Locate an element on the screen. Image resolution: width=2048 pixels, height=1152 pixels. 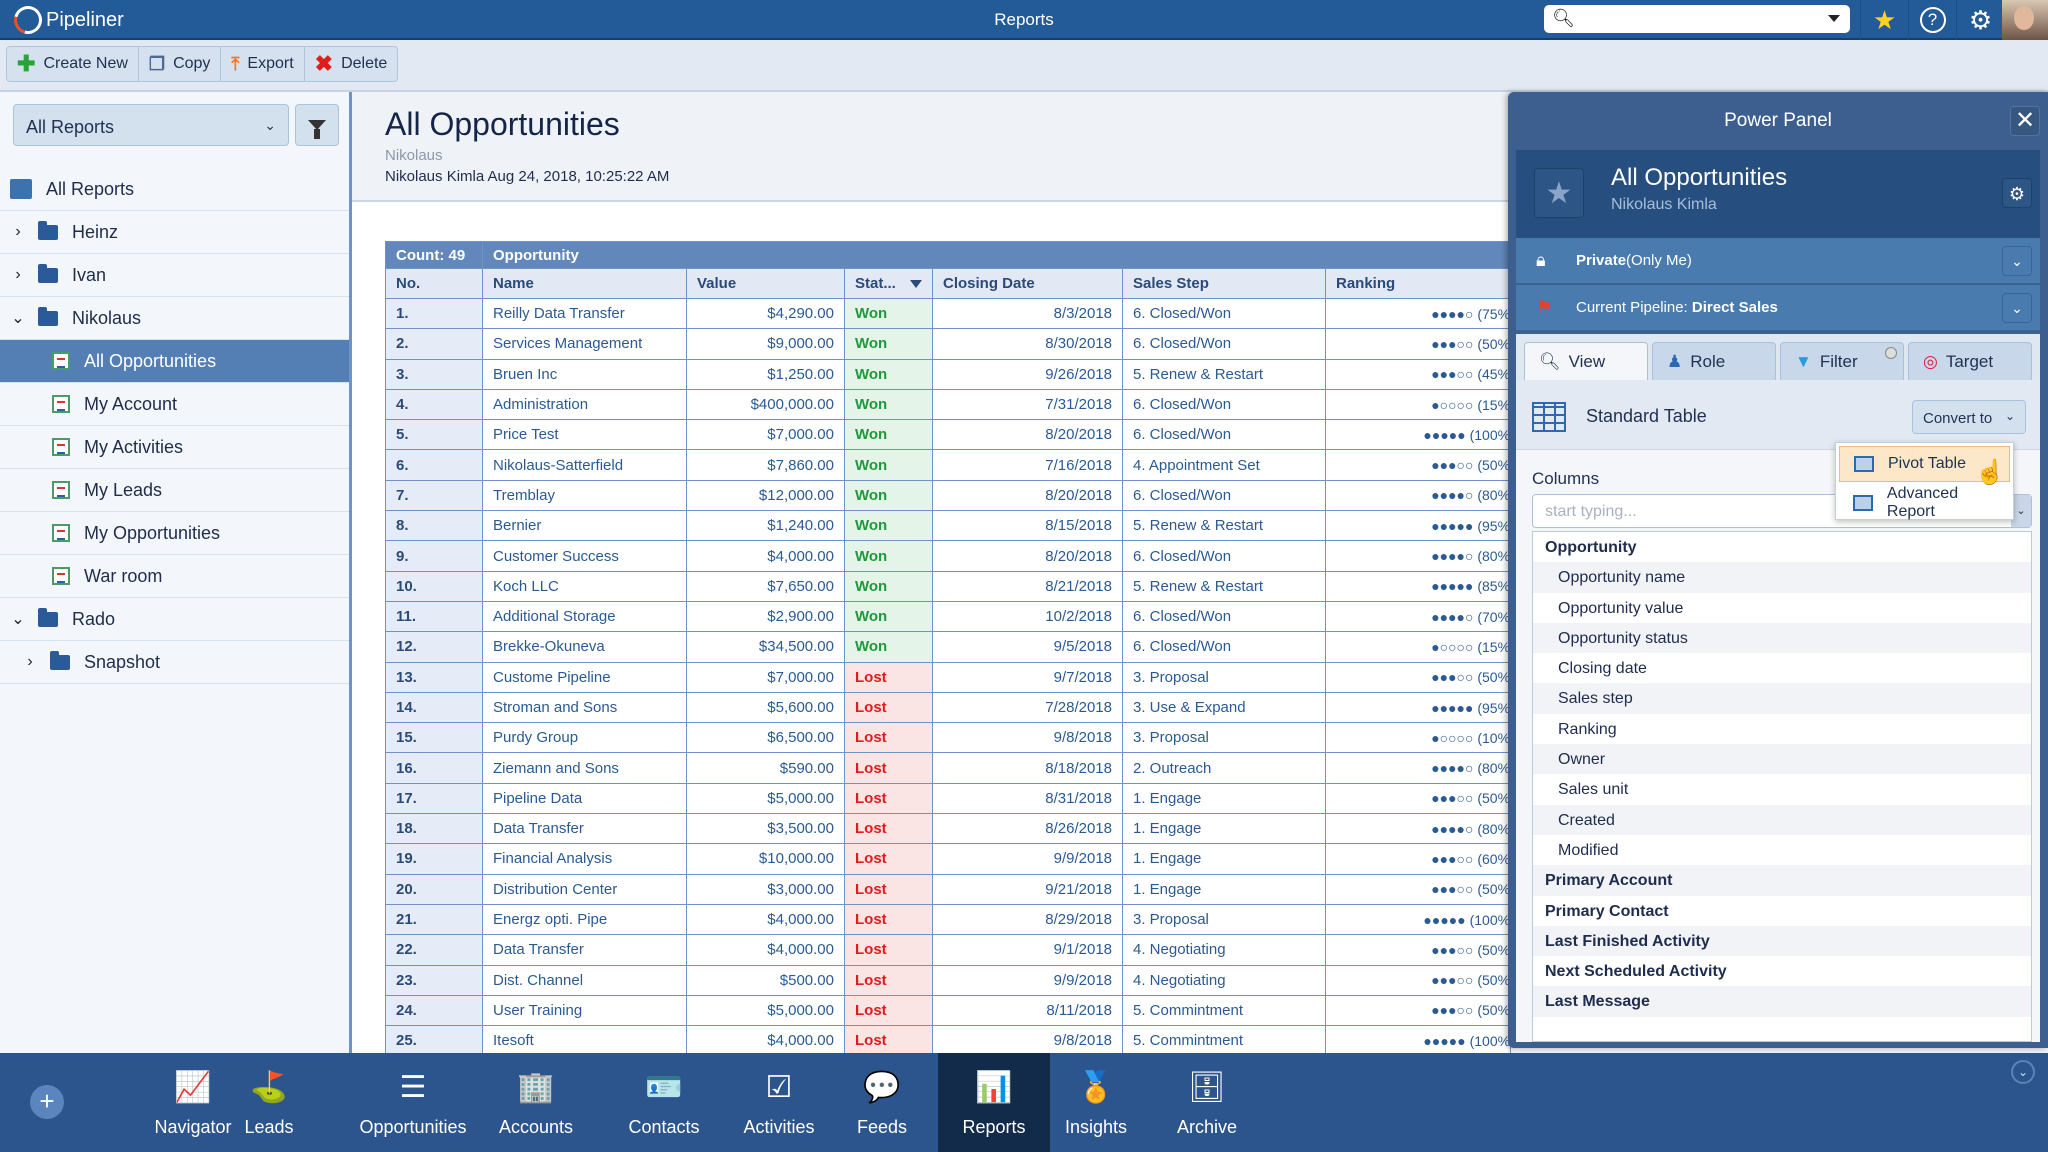
tree-item-all-opportunities: All Opportunities is located at coordinates (174, 361).